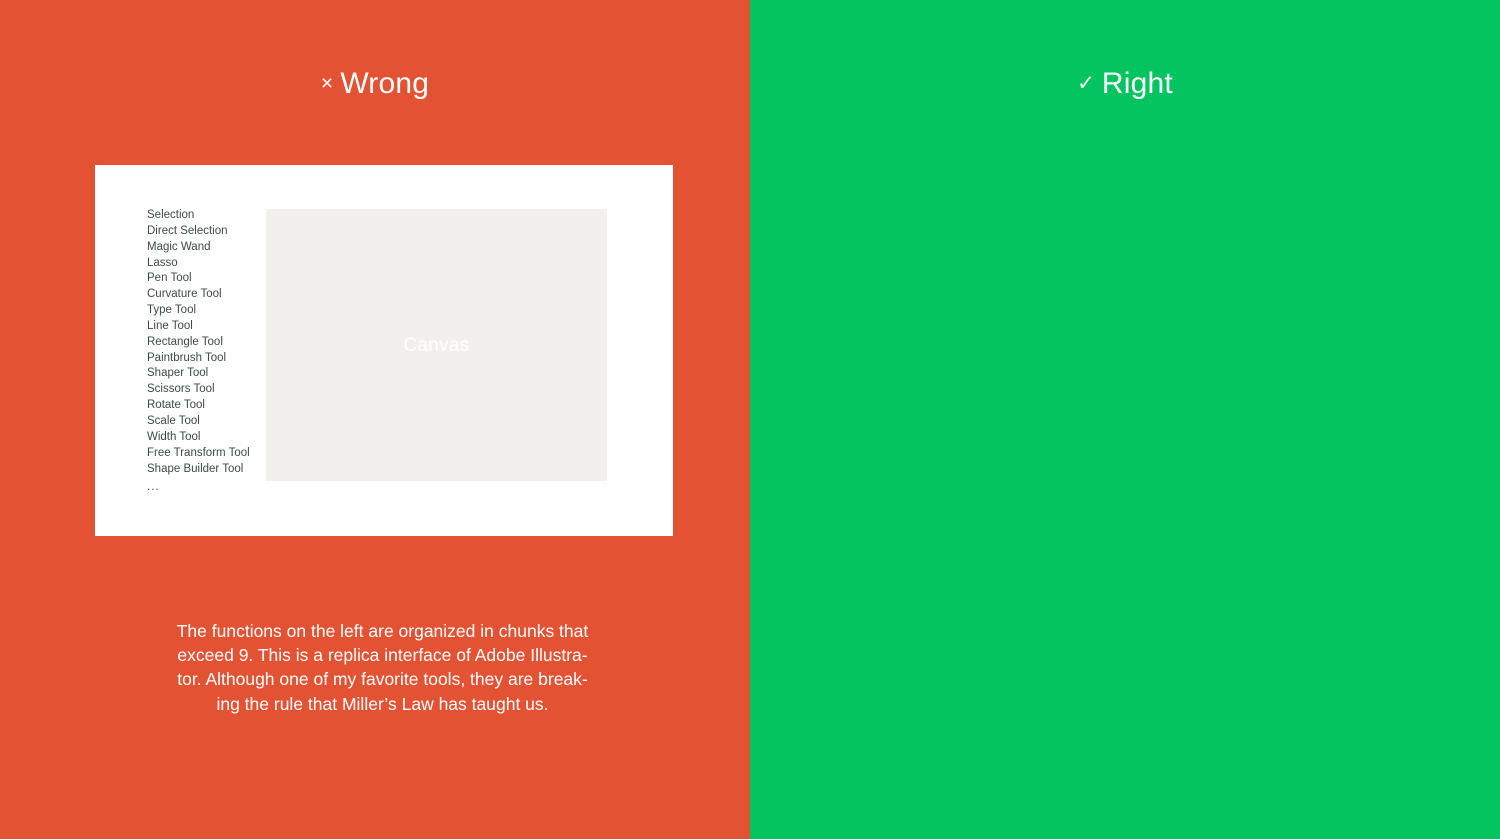  What do you see at coordinates (198, 438) in the screenshot?
I see `tool-item: Width Tool` at bounding box center [198, 438].